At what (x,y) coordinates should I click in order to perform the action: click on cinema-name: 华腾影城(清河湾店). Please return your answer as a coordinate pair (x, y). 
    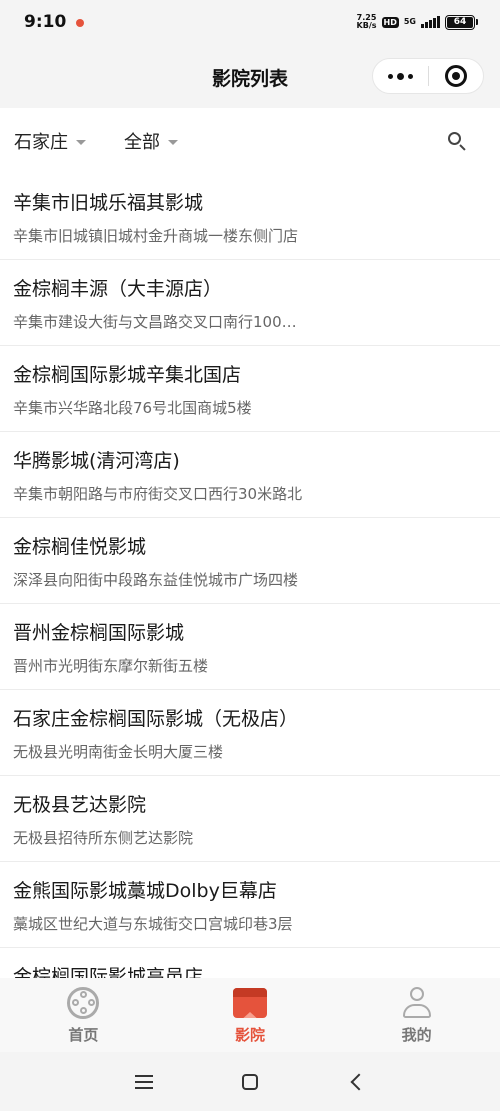
    Looking at the image, I should click on (96, 461).